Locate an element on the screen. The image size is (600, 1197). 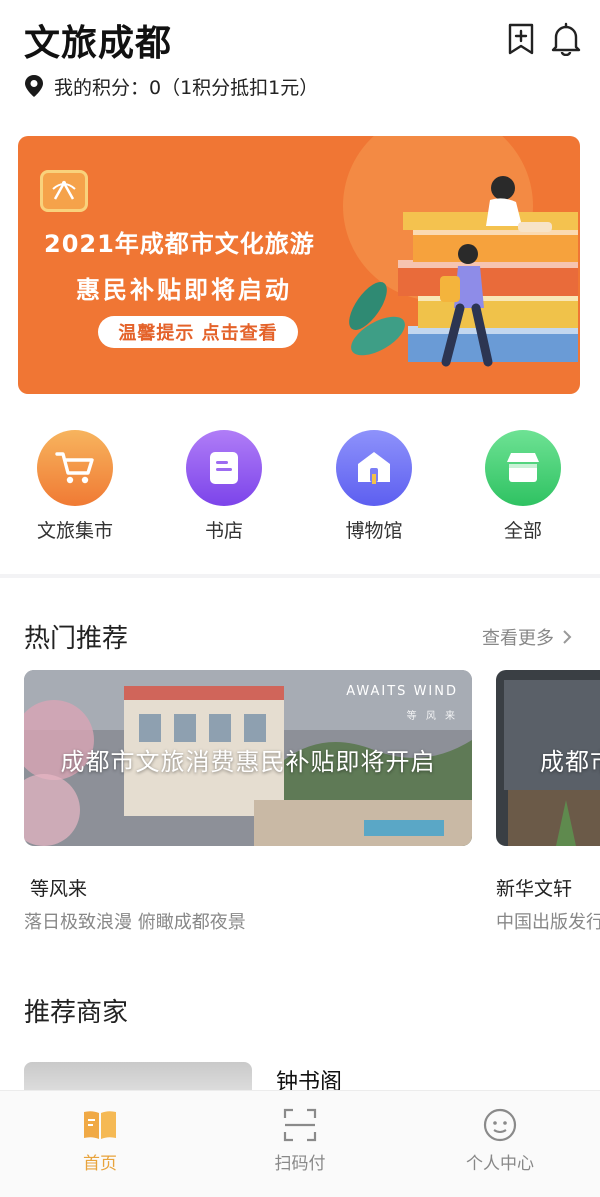
tab-label: 个人中心 is located at coordinates (500, 1164).